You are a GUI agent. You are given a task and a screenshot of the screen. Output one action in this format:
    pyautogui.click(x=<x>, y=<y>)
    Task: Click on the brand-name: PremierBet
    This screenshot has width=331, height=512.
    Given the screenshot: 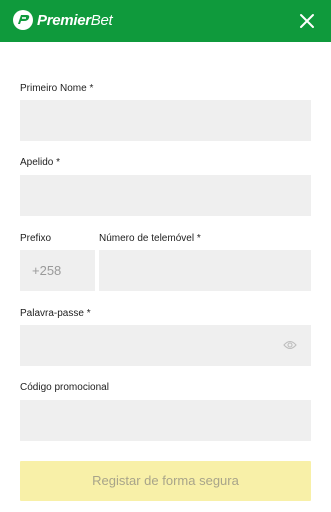 What is the action you would take?
    pyautogui.click(x=75, y=20)
    